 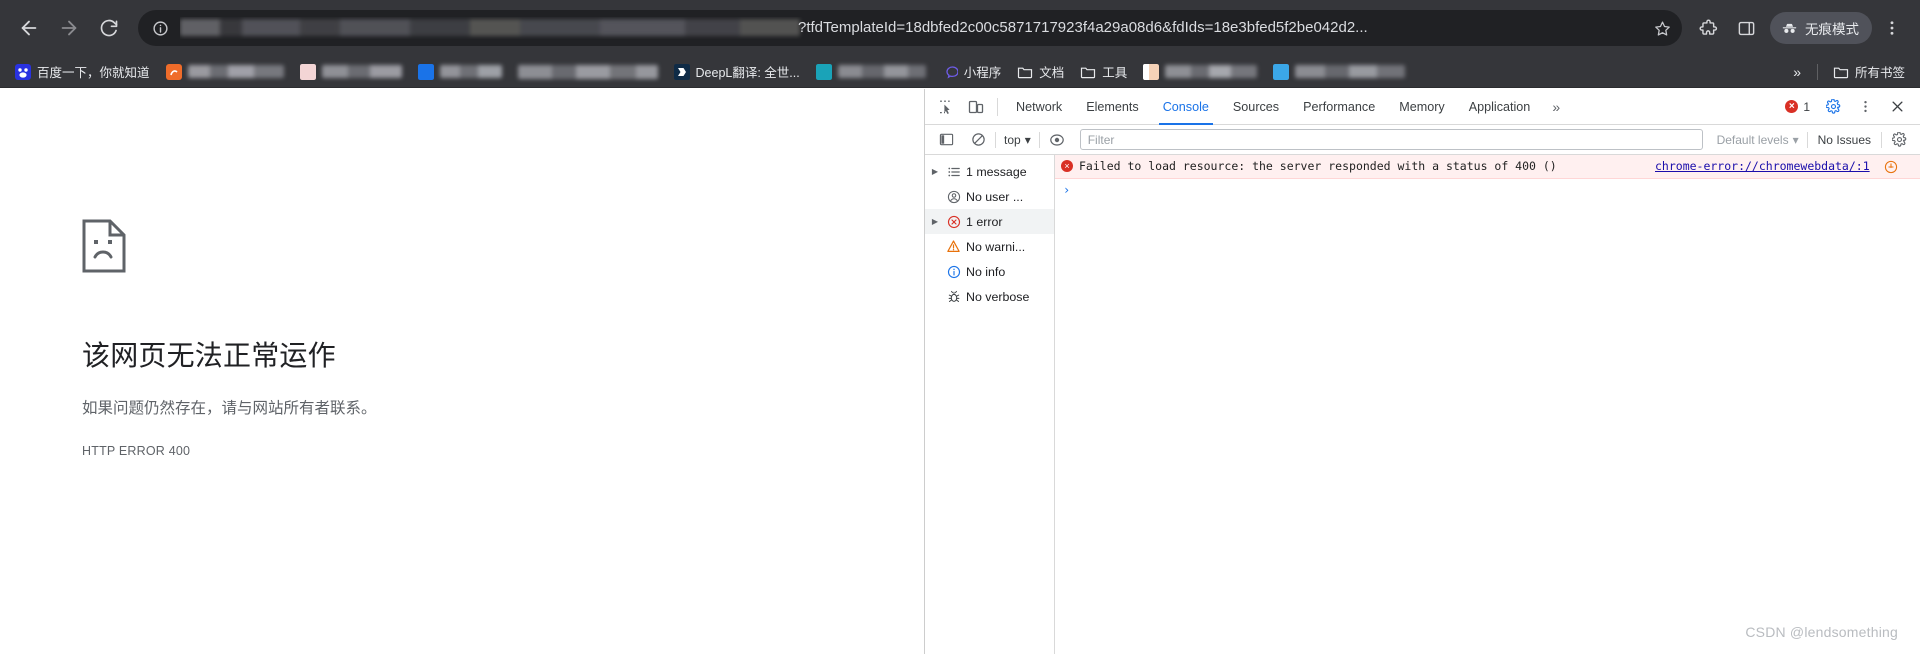 I want to click on devtools-settings-icon, so click(x=1833, y=107).